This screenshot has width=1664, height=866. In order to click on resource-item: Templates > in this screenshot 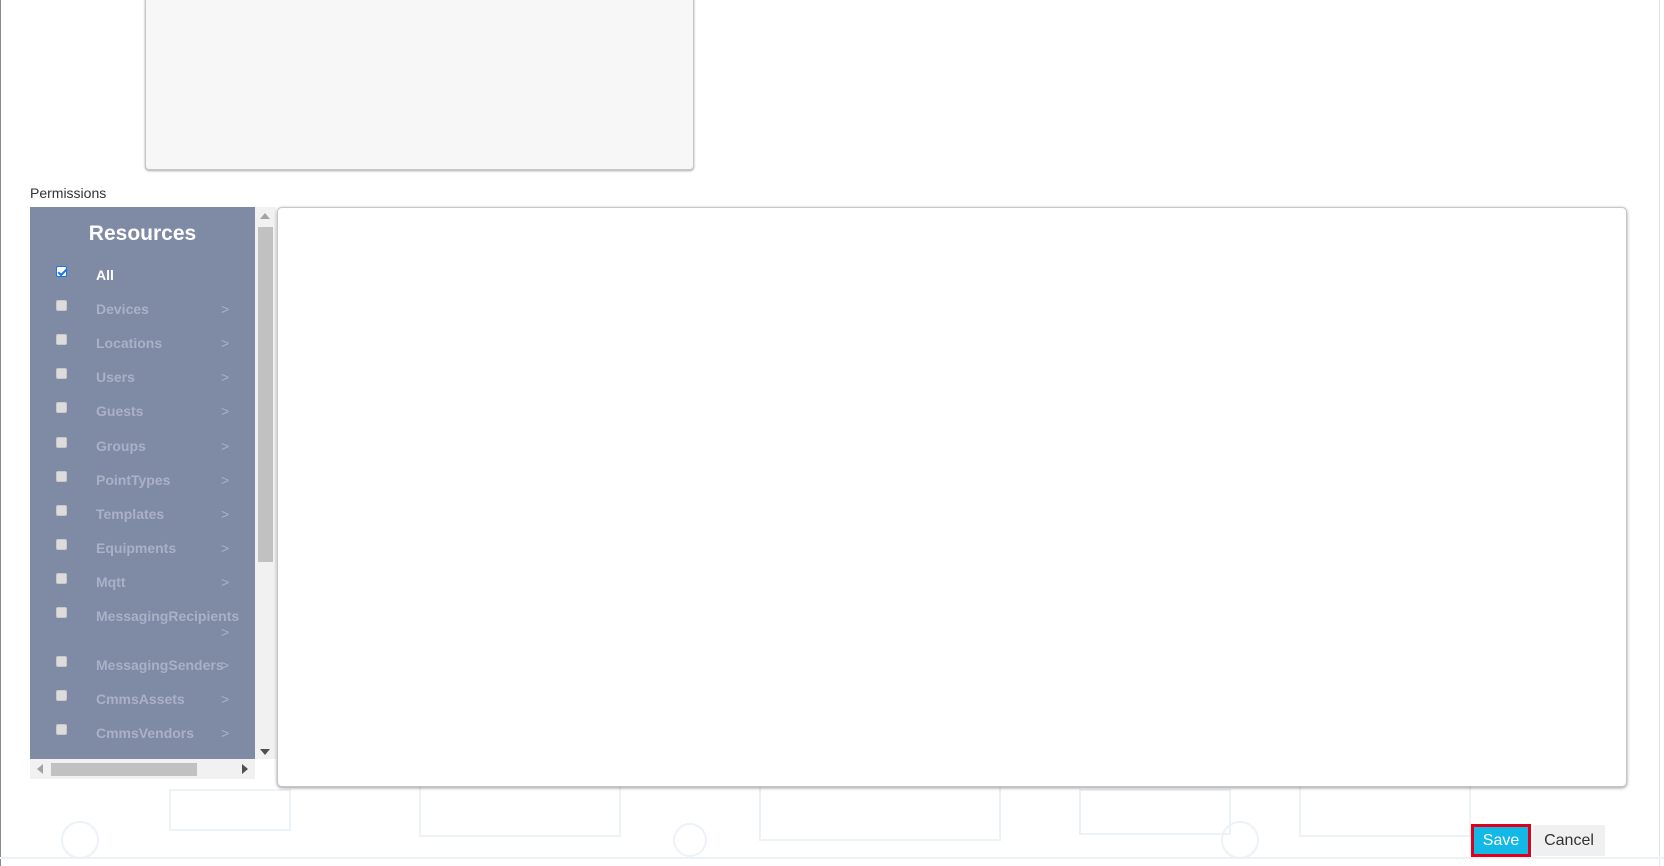, I will do `click(142, 518)`.